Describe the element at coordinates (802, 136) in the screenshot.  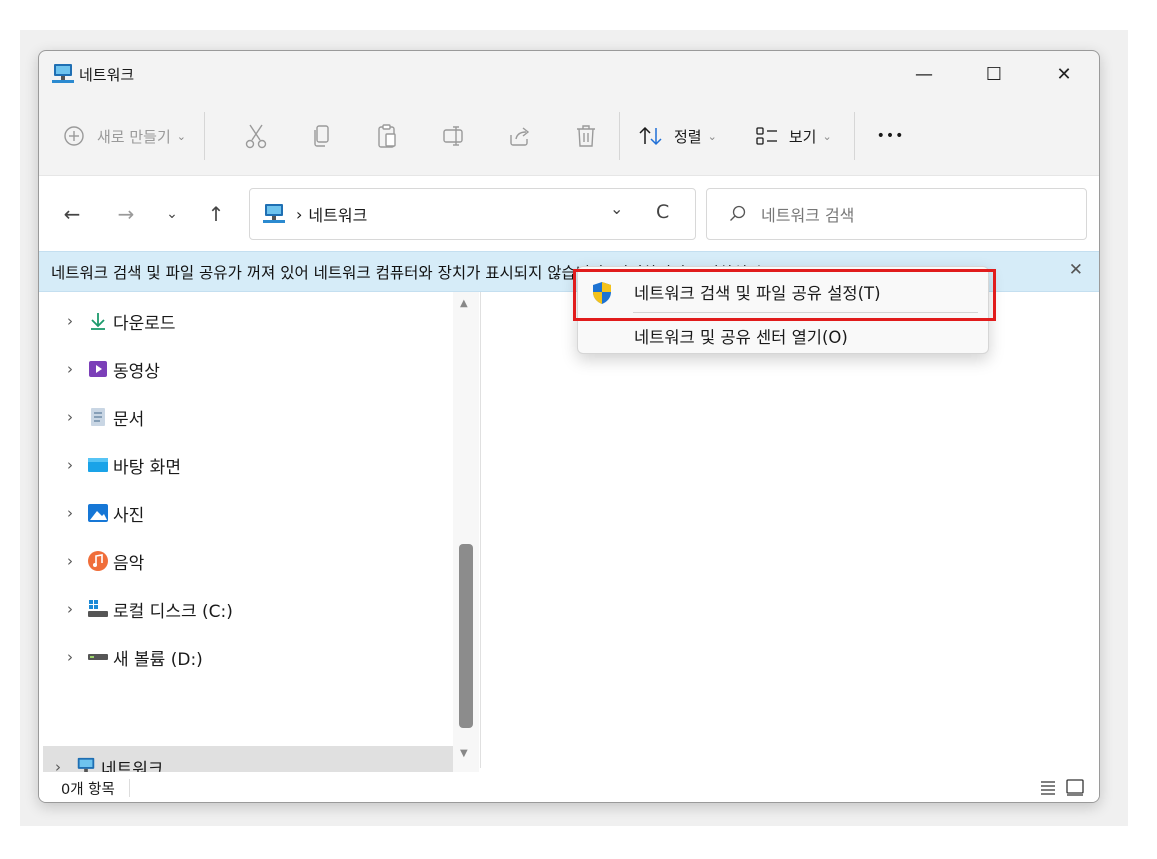
I see `view-label: 보기` at that location.